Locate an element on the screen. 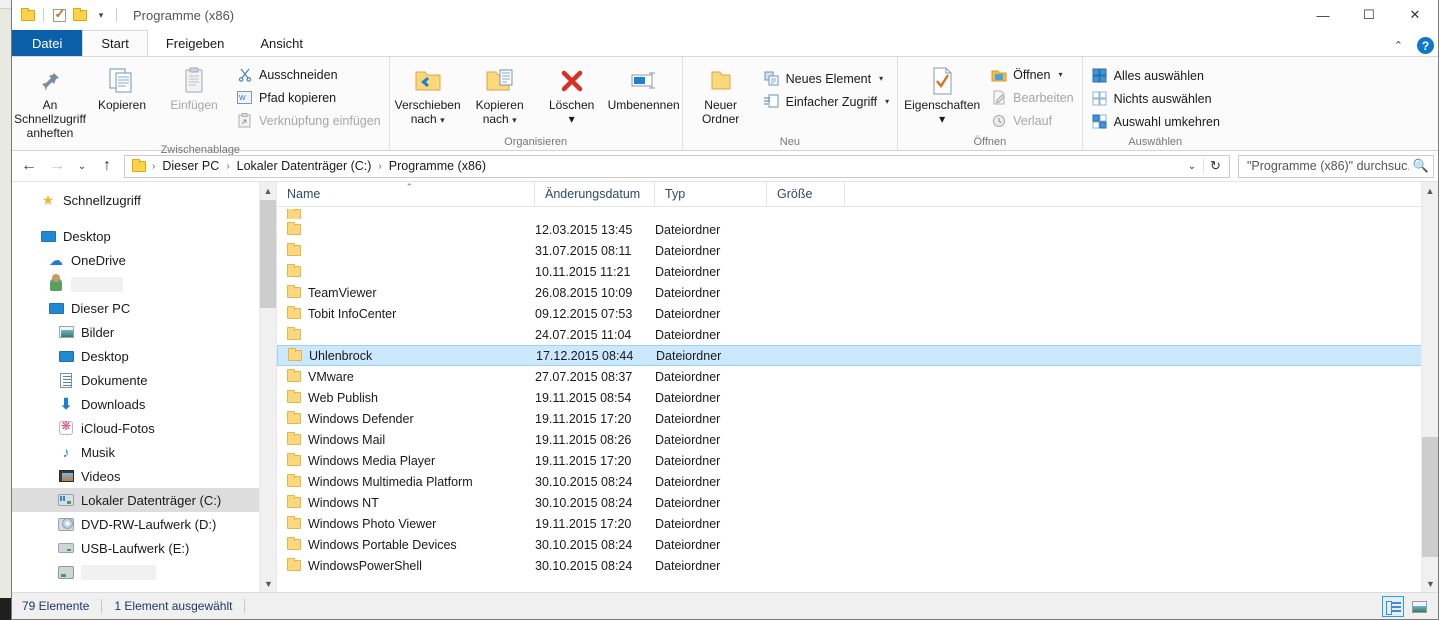  new-item-button: Neues Element ▾ is located at coordinates (826, 78).